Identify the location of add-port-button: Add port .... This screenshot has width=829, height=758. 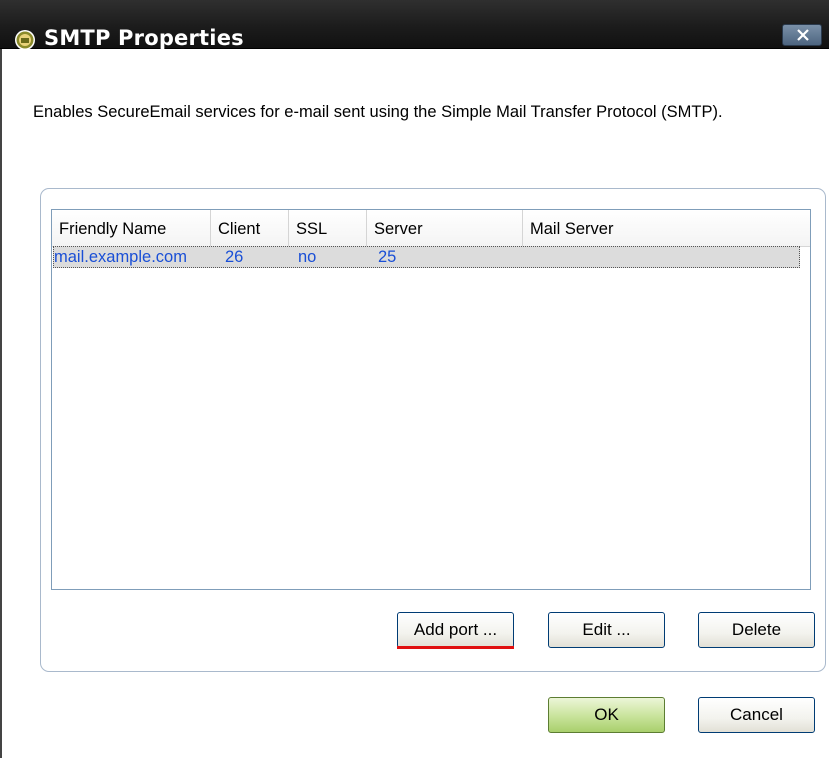
(455, 630).